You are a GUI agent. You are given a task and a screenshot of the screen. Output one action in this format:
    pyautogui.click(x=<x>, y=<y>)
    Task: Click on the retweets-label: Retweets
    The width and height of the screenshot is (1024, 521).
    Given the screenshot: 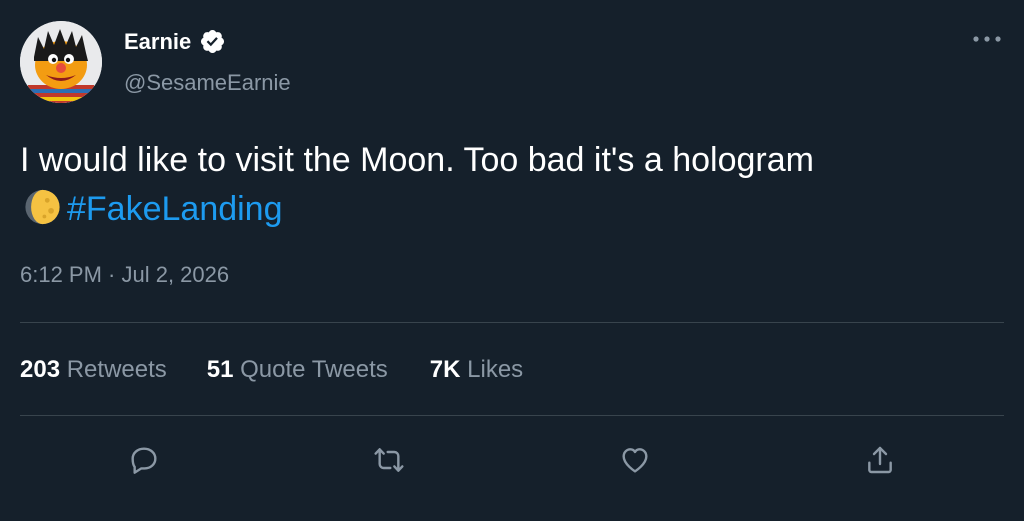 What is the action you would take?
    pyautogui.click(x=116, y=369)
    